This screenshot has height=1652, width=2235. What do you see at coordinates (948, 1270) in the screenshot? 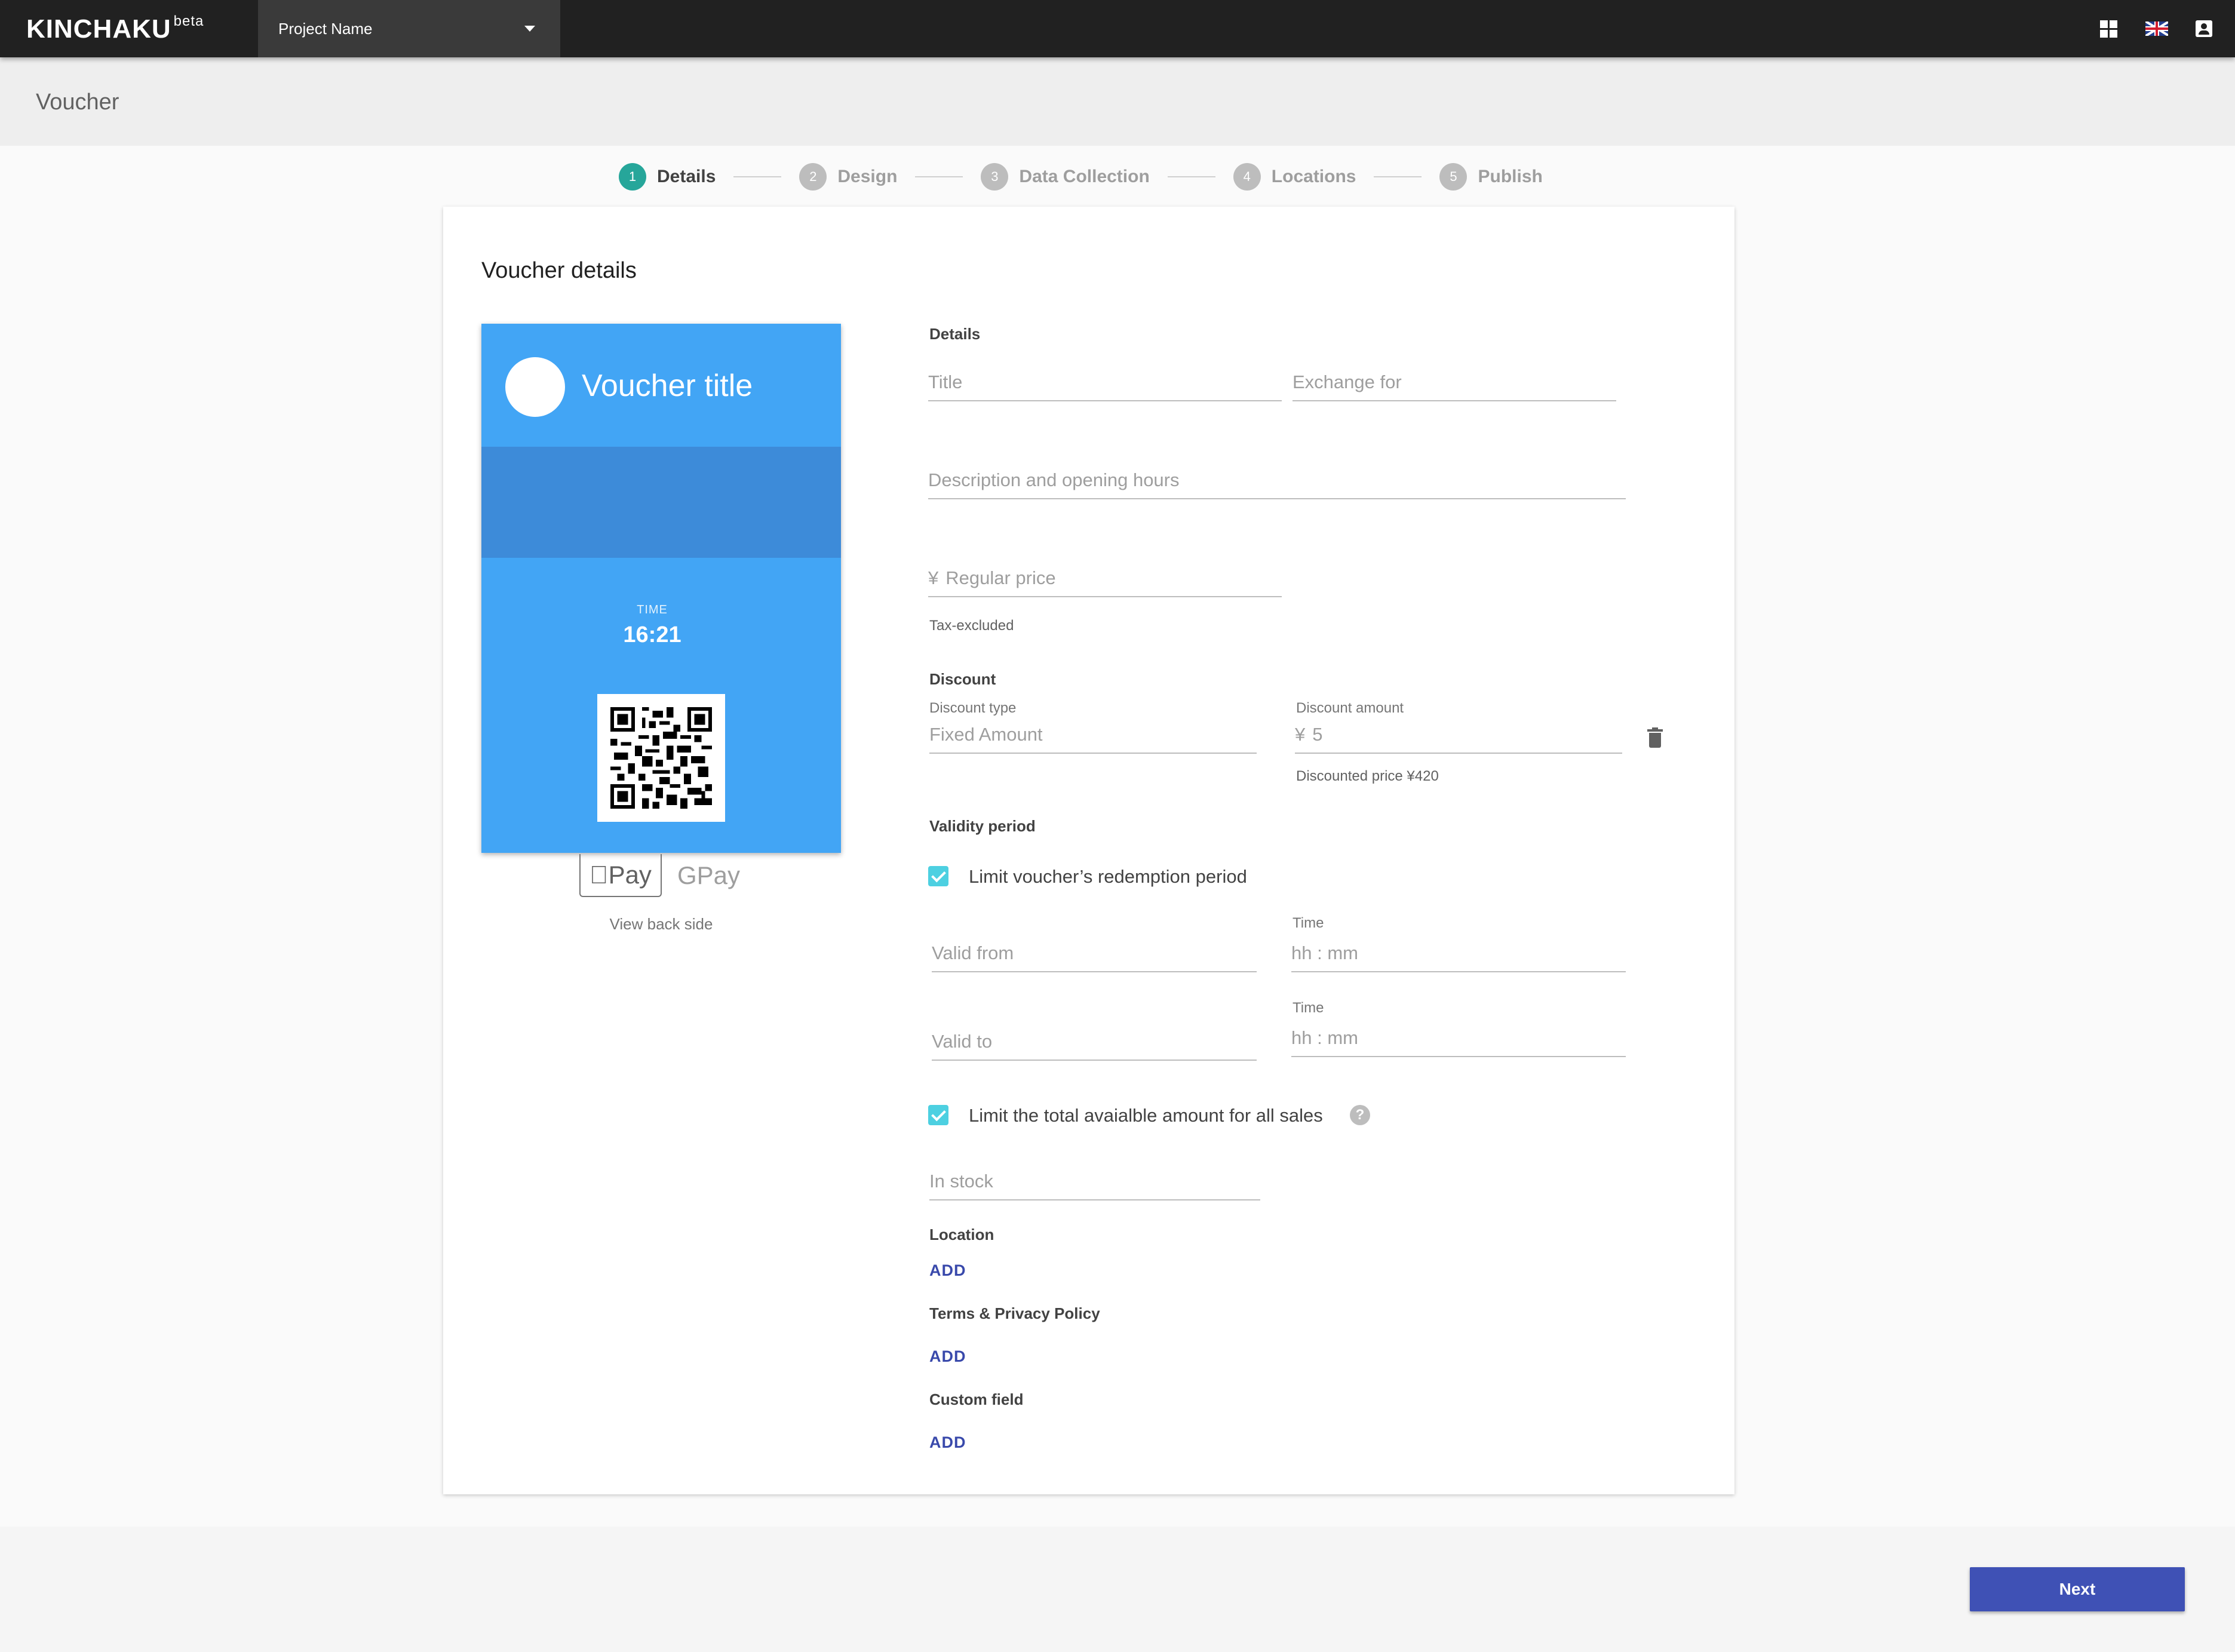
I see `add-location-link: ADD` at bounding box center [948, 1270].